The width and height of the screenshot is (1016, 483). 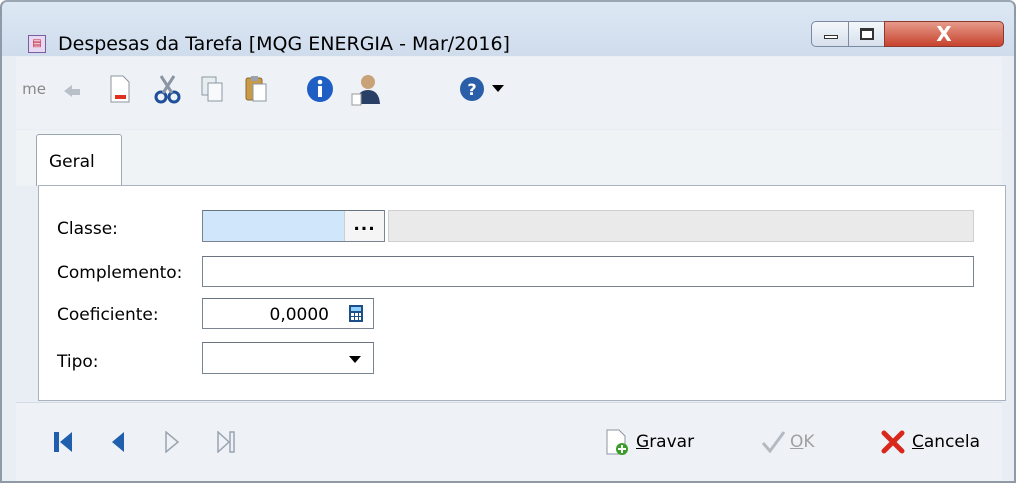 I want to click on checkmark-icon, so click(x=773, y=442).